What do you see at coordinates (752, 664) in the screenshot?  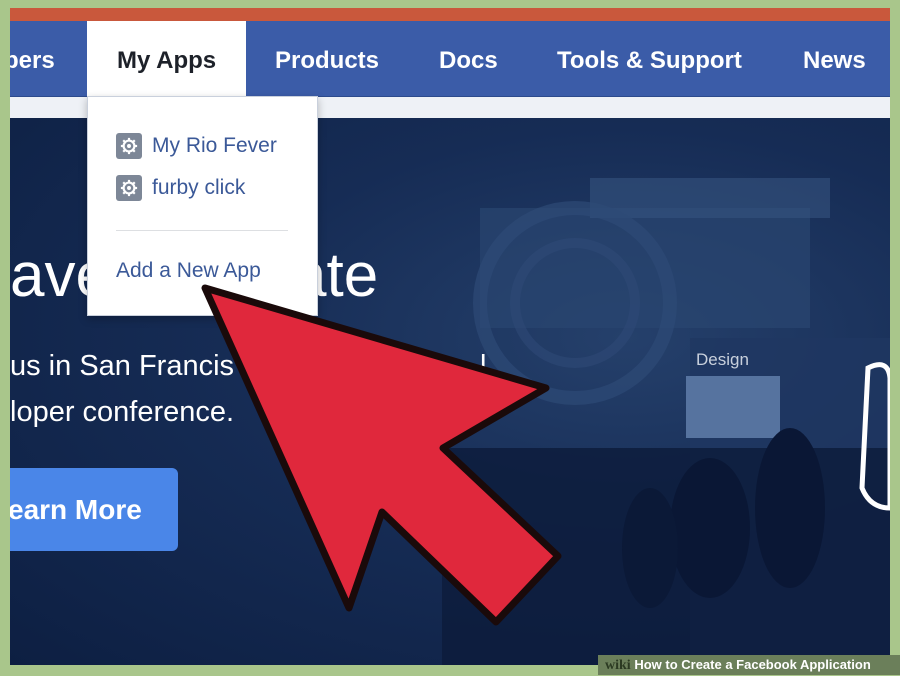 I see `caption-title: How to Create a Facebook Application` at bounding box center [752, 664].